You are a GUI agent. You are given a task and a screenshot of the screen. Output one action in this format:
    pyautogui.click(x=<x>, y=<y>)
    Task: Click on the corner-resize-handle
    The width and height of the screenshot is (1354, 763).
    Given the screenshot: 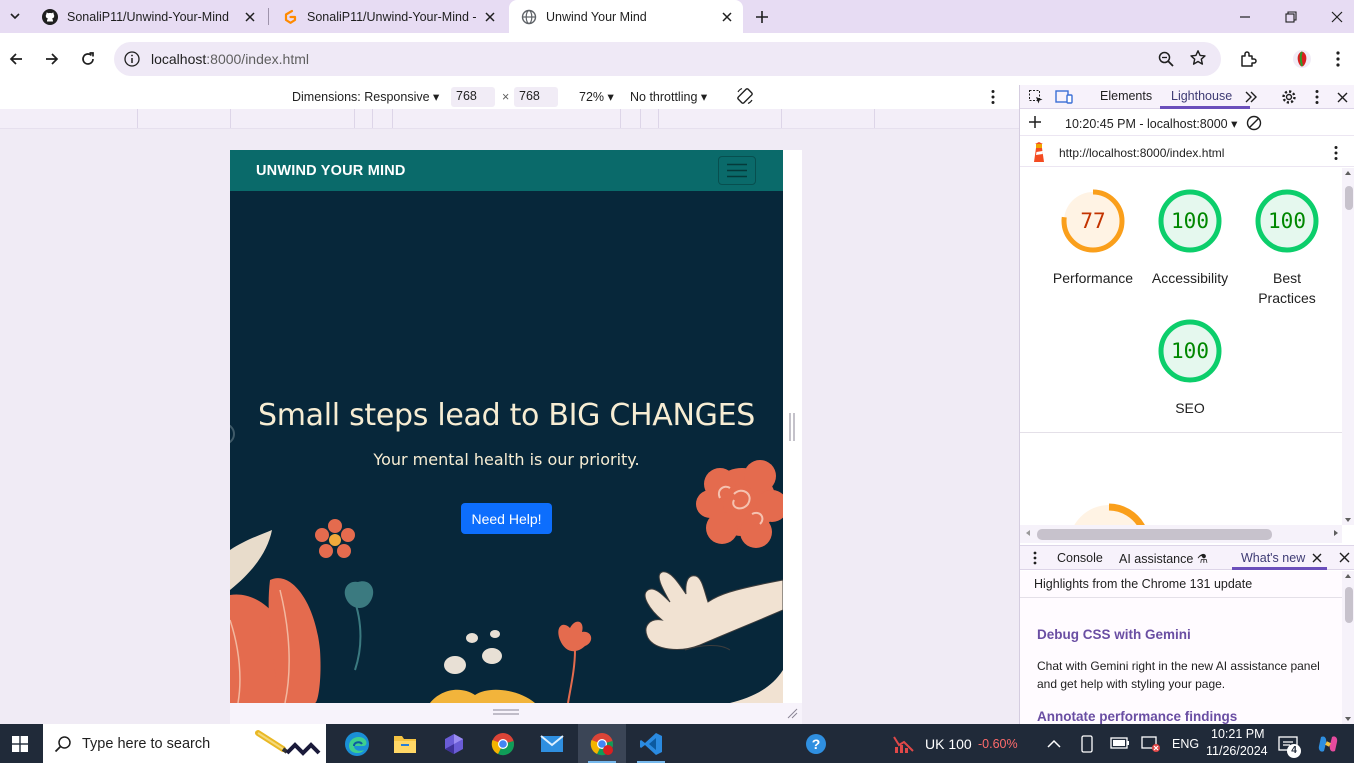 What is the action you would take?
    pyautogui.click(x=792, y=713)
    